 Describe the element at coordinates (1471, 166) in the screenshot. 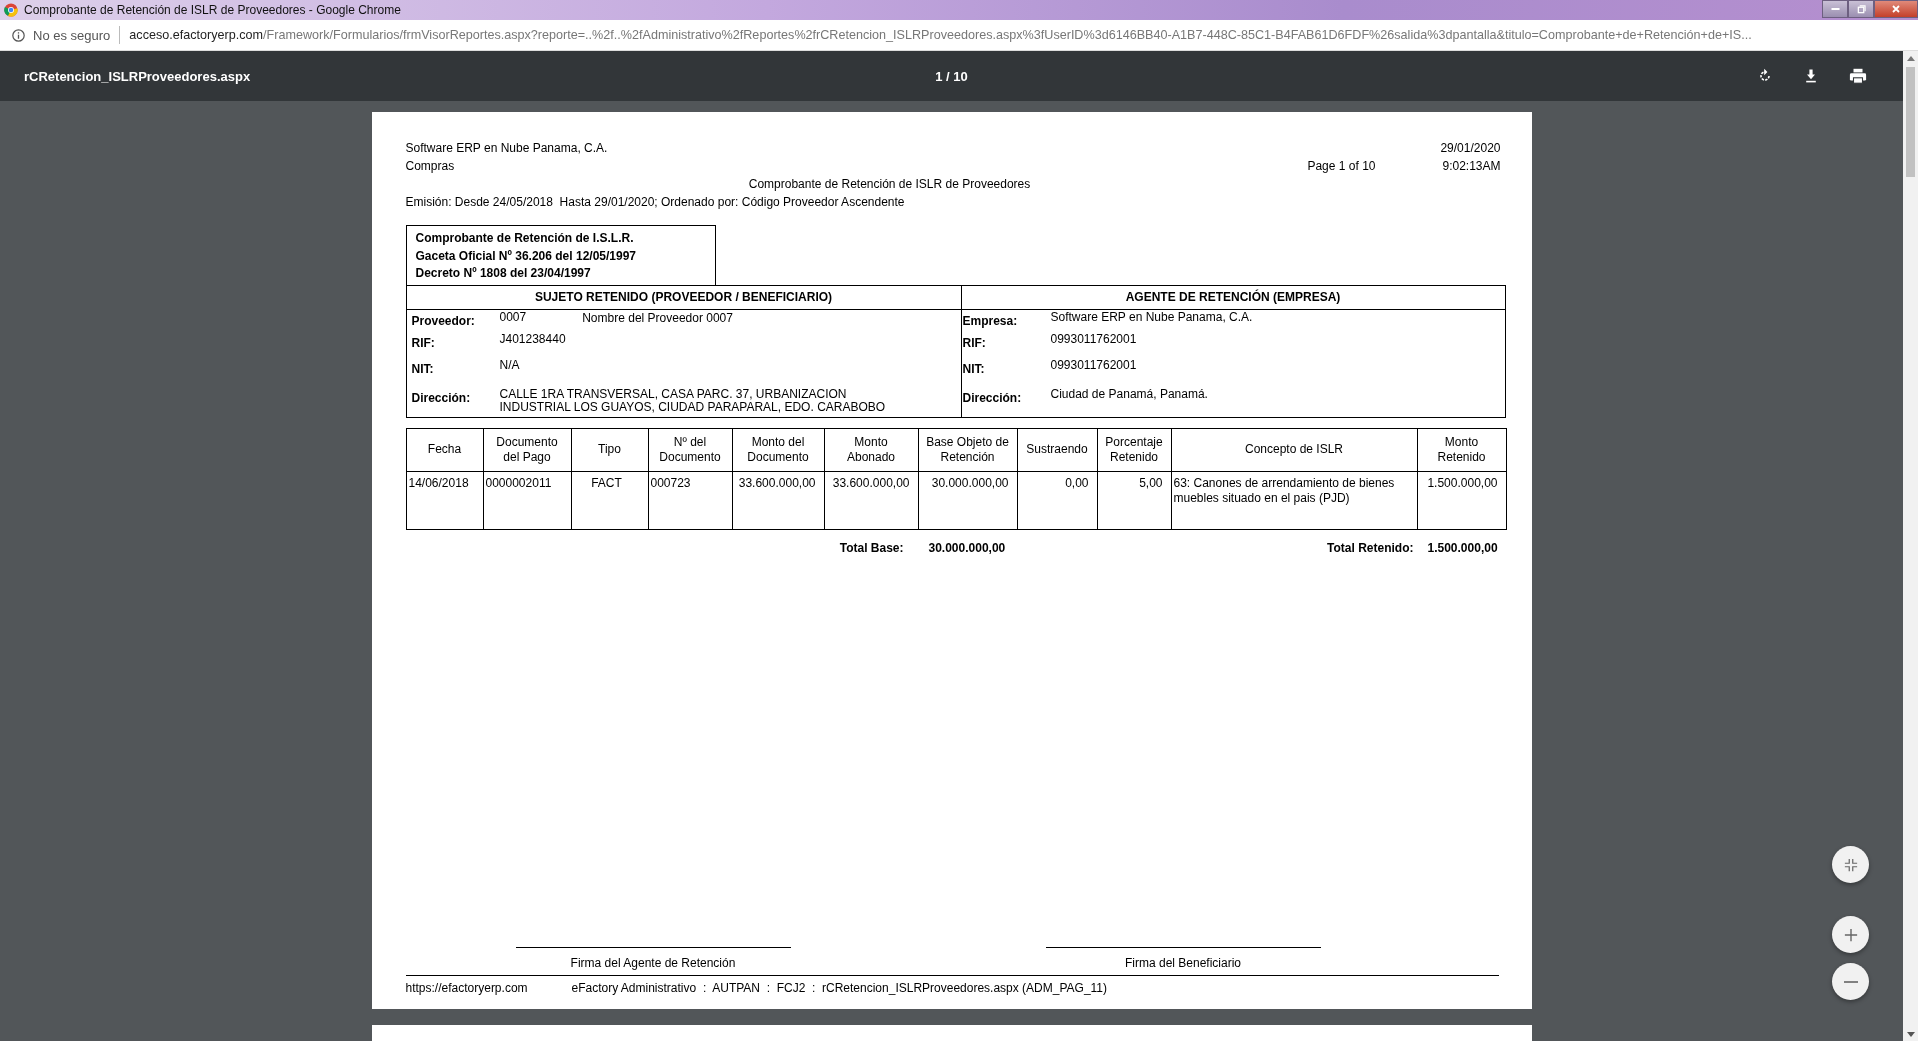

I see `report-time: 9:02:13AM` at that location.